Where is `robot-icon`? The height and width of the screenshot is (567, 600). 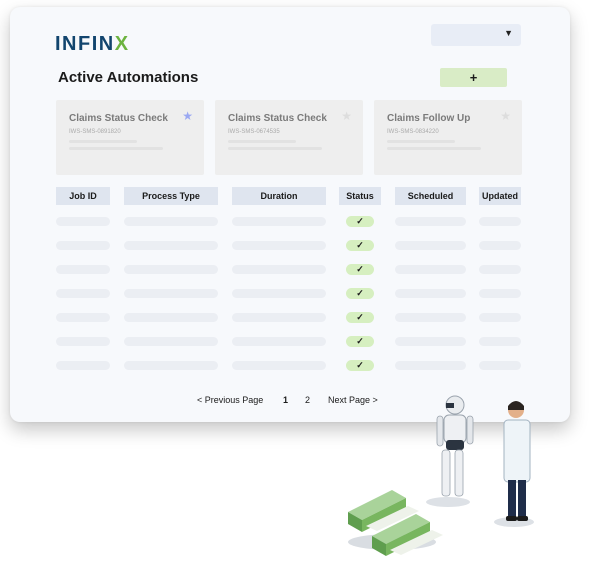
robot-icon is located at coordinates (450, 451).